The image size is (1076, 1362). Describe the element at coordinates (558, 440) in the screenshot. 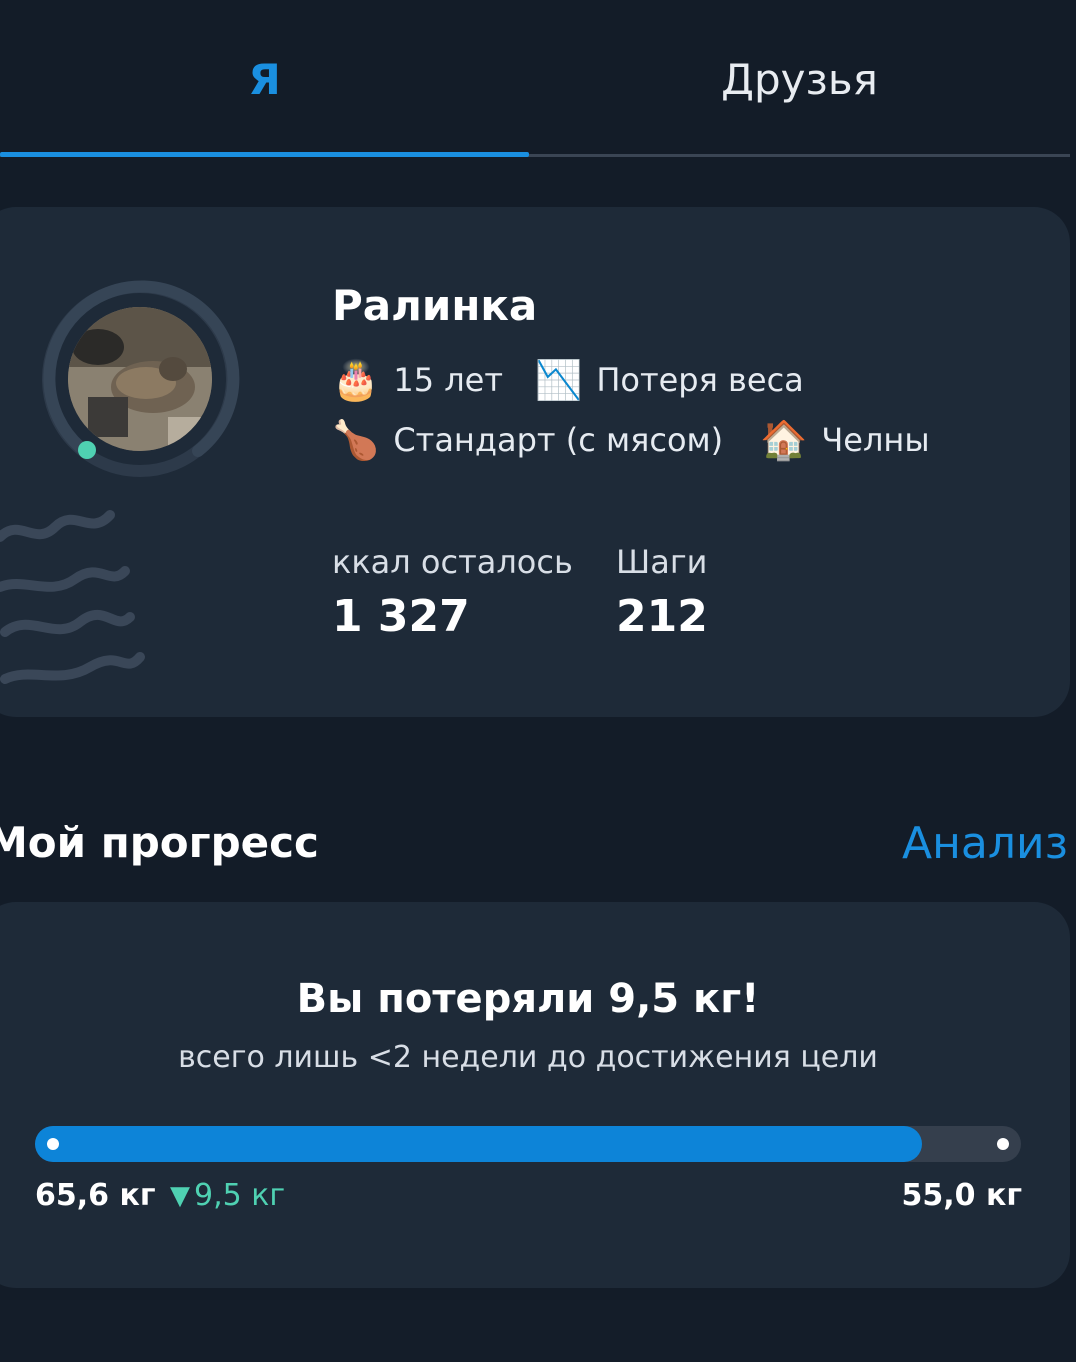

I see `tag-diet-text: Стандарт (с мясом)` at that location.